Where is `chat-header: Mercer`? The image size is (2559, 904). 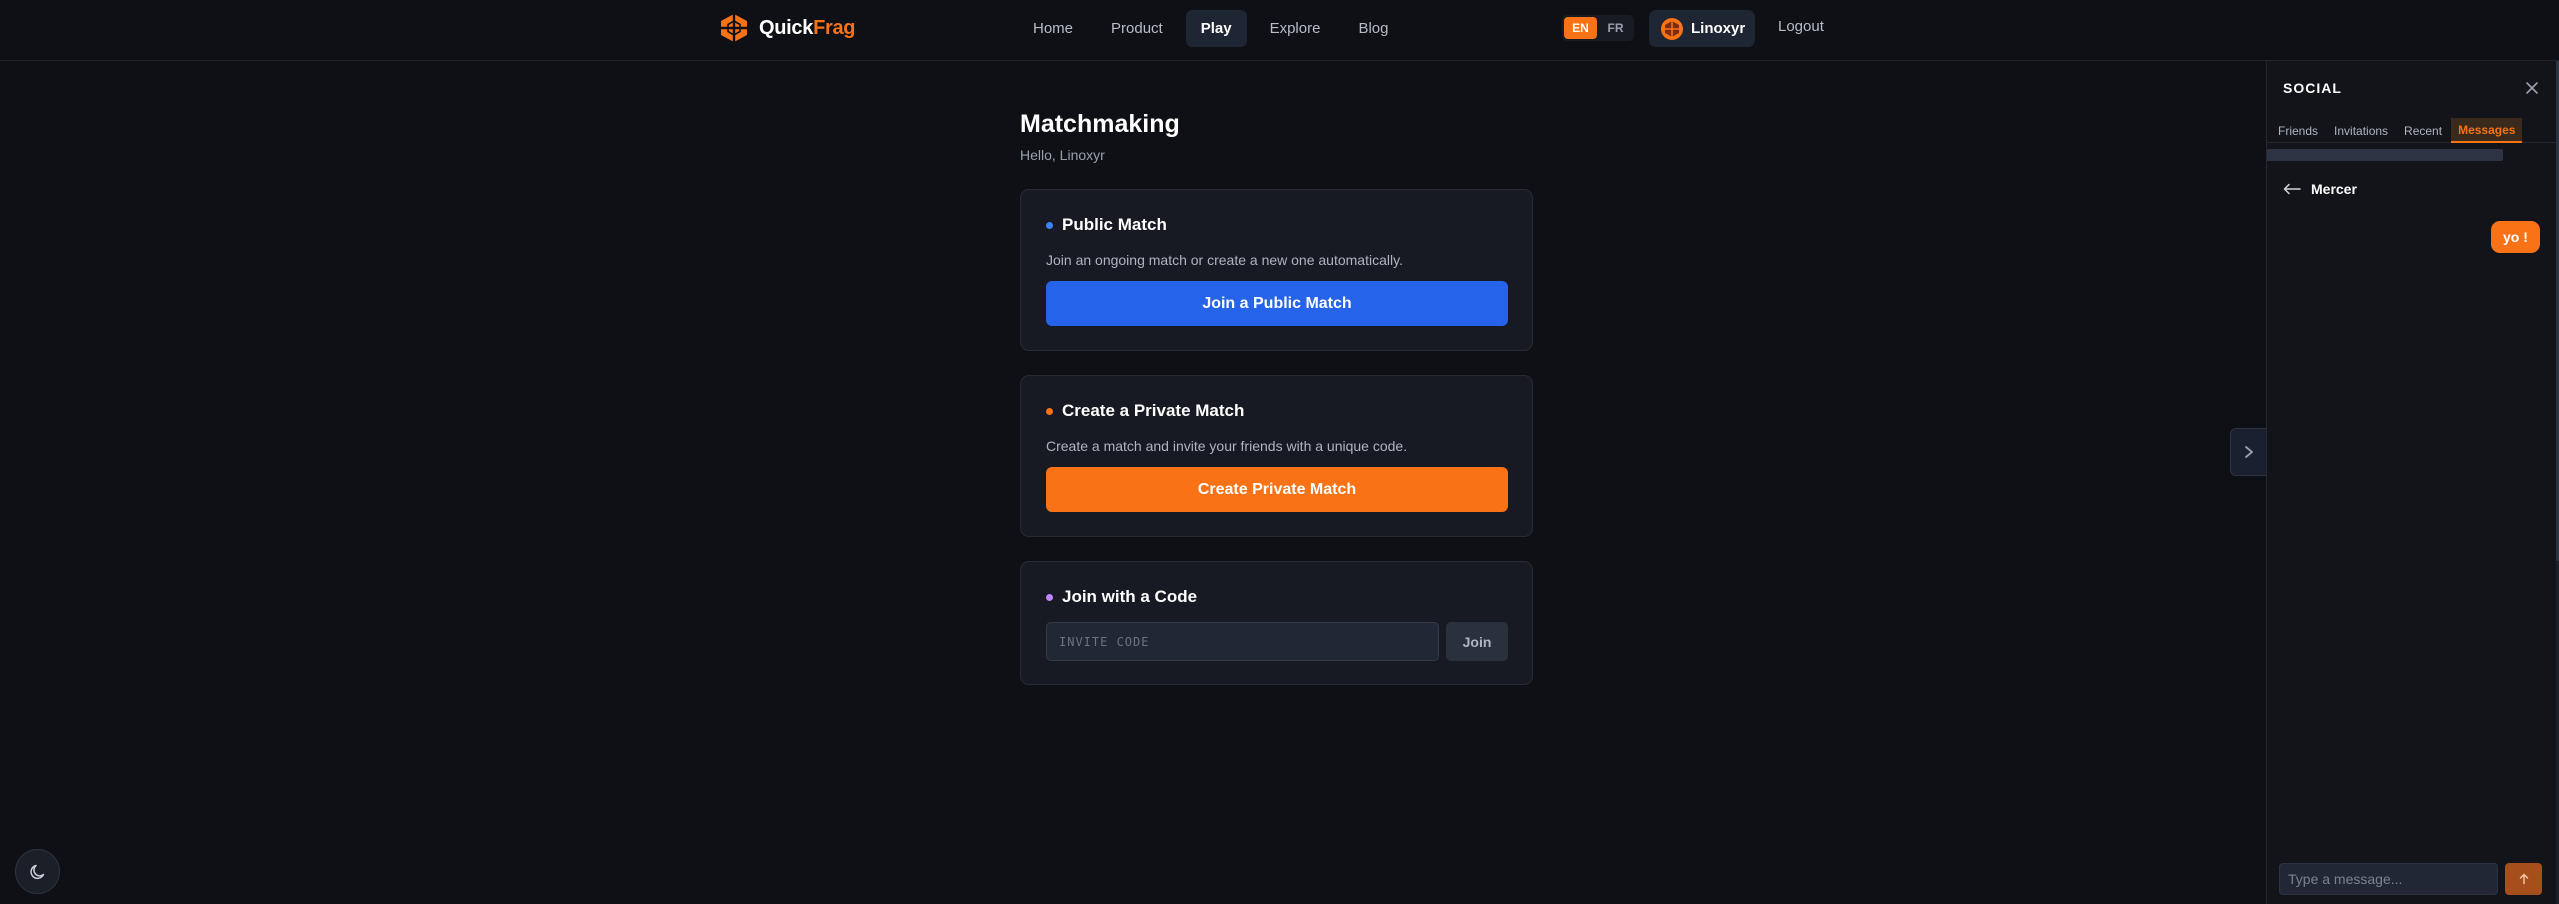
chat-header: Mercer is located at coordinates (2320, 189).